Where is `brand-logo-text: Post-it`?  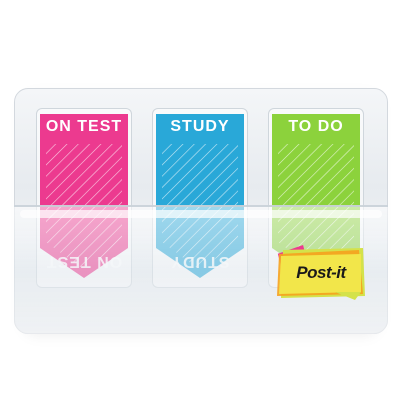 brand-logo-text: Post-it is located at coordinates (321, 272).